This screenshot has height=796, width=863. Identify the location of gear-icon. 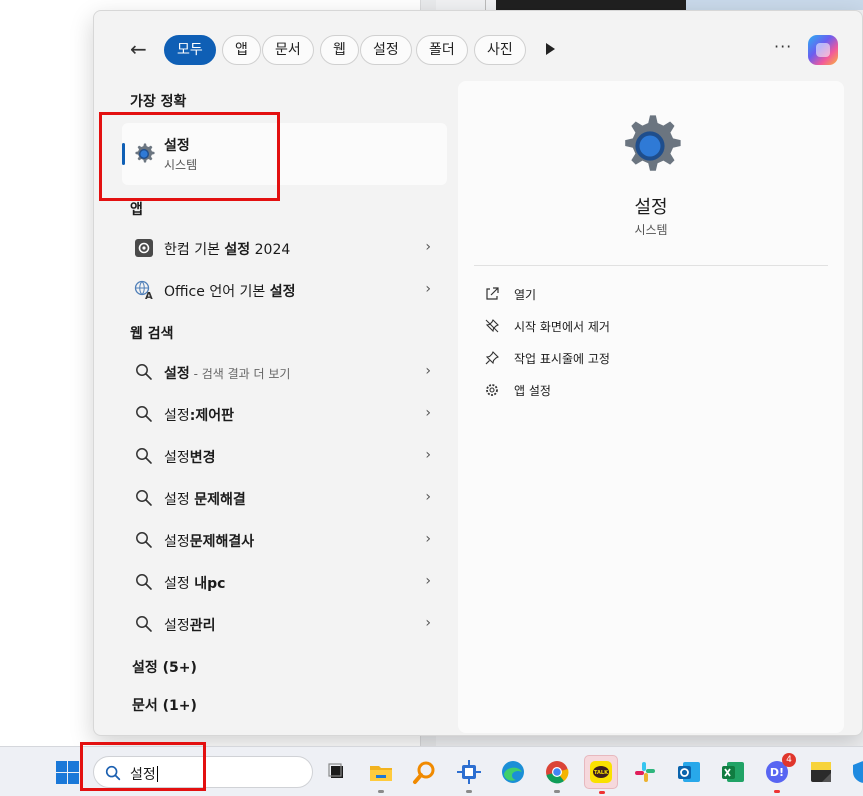
(492, 390).